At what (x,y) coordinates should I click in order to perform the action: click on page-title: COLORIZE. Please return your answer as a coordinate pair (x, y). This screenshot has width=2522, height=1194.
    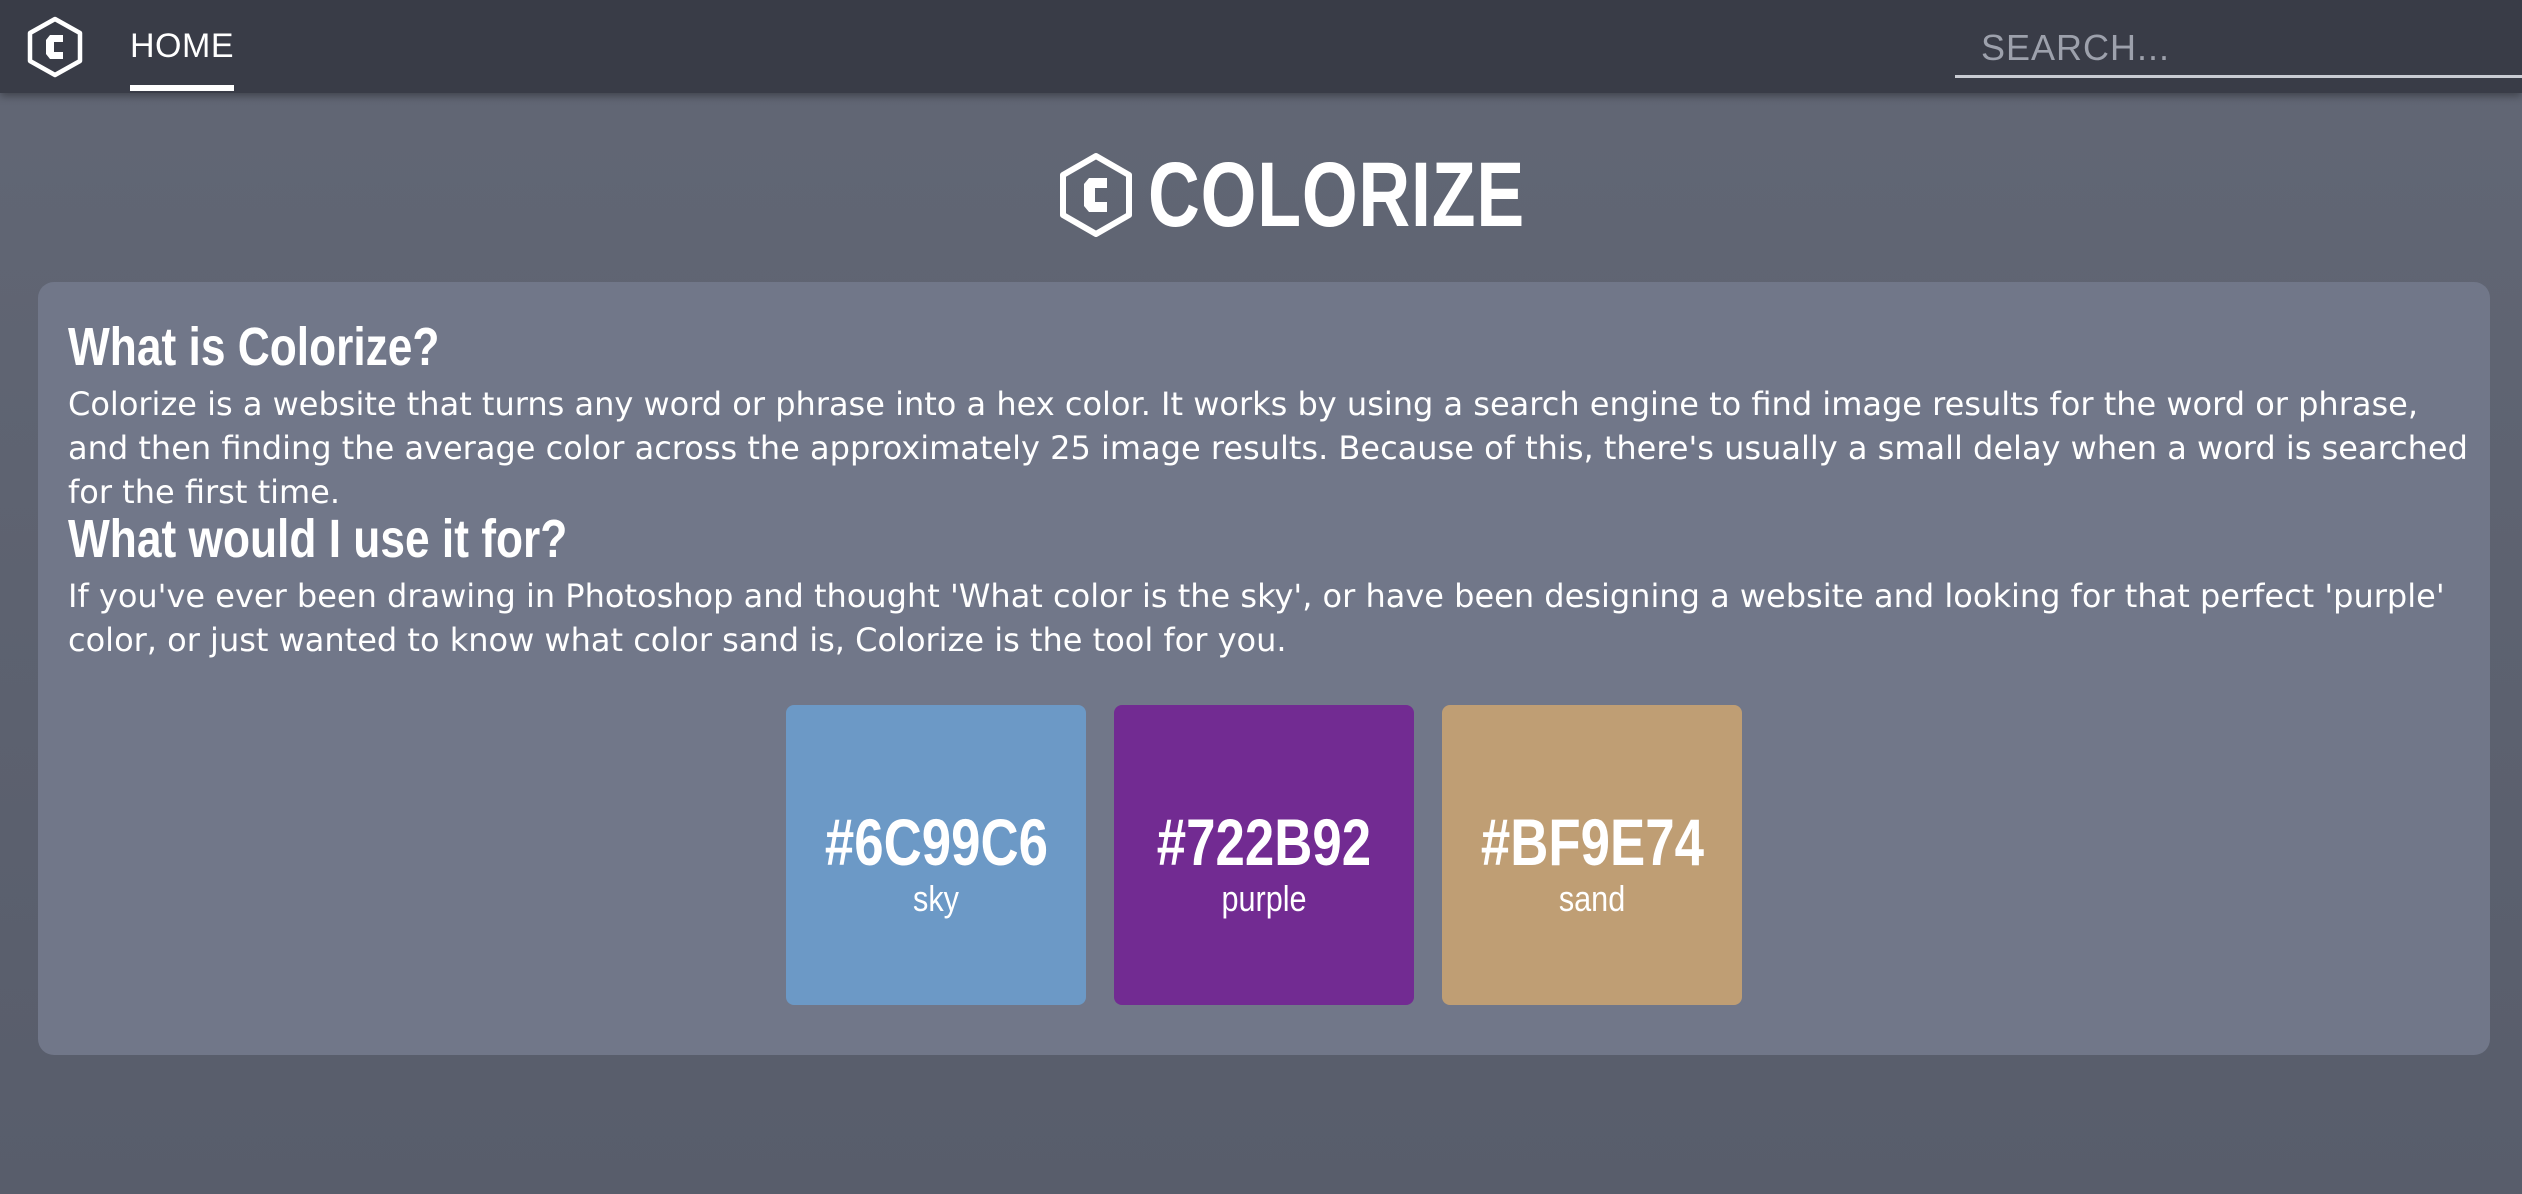
    Looking at the image, I should click on (1336, 195).